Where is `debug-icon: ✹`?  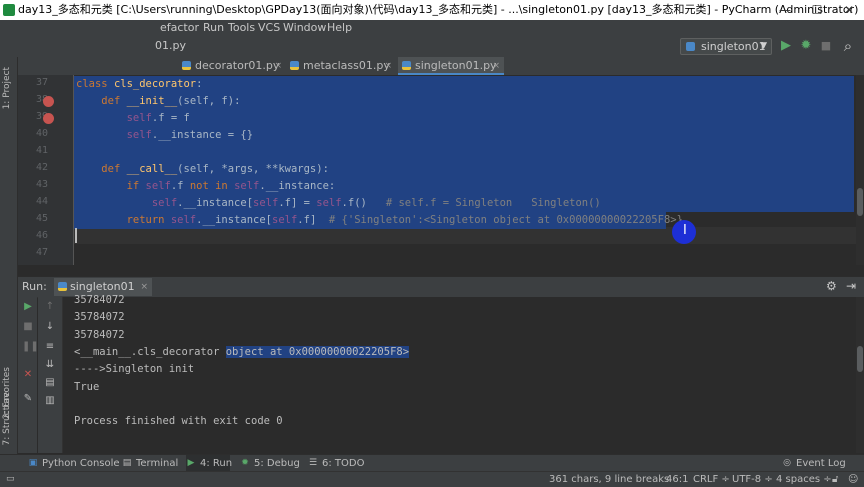
debug-icon: ✹ is located at coordinates (806, 46).